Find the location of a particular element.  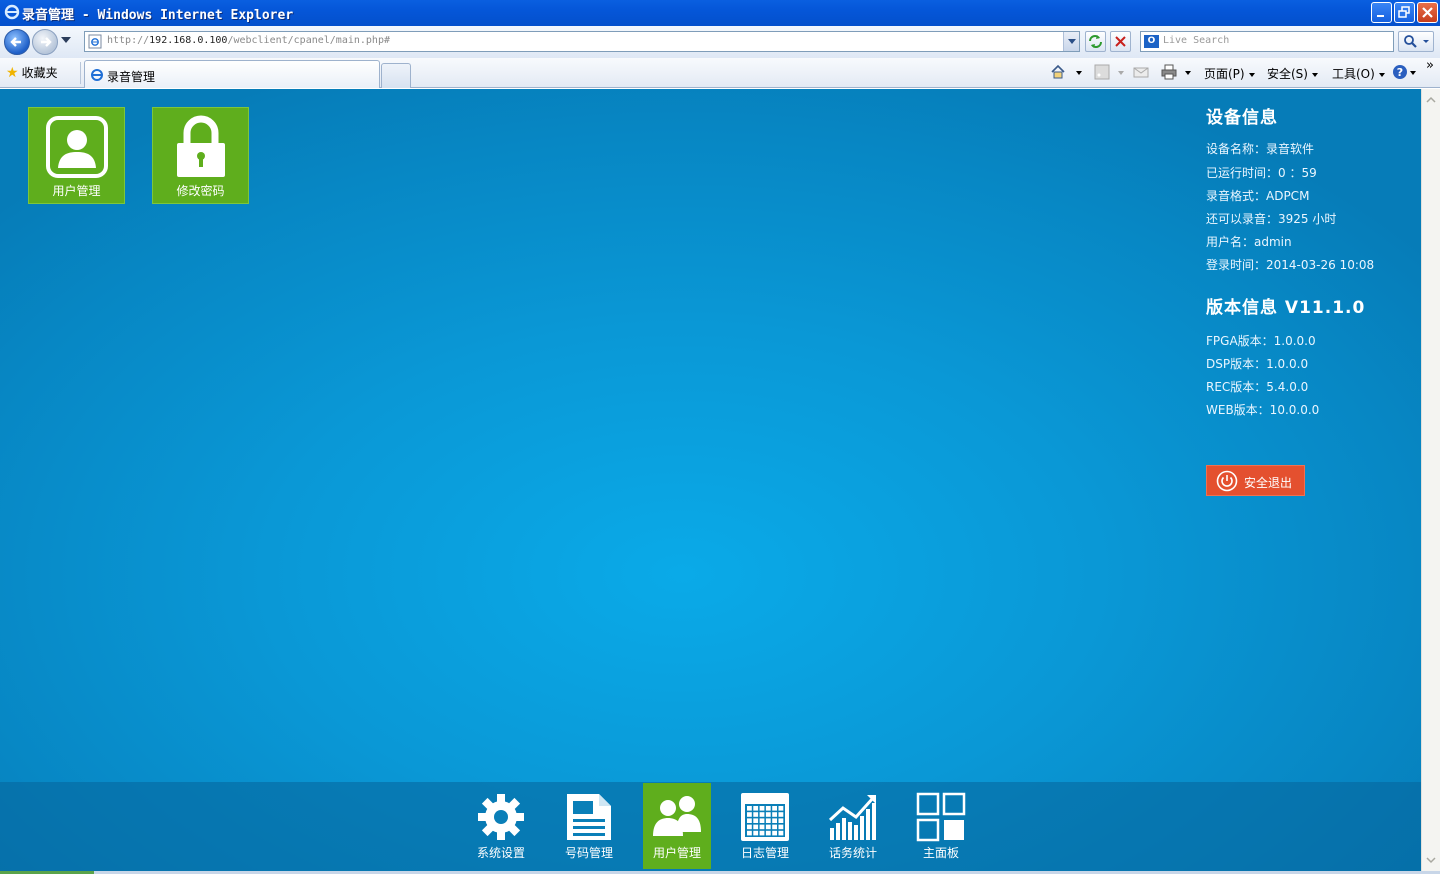

close-window-button is located at coordinates (1427, 12).